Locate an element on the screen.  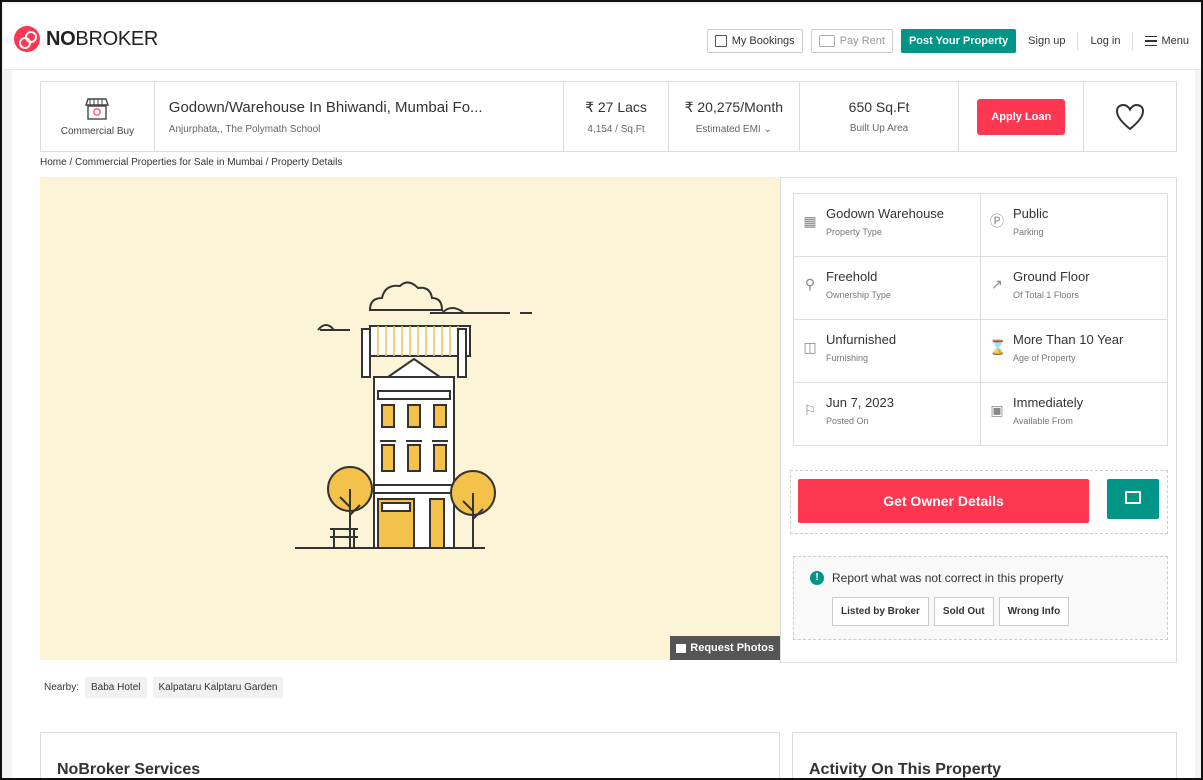
logo-text: NOBROKER is located at coordinates (102, 38).